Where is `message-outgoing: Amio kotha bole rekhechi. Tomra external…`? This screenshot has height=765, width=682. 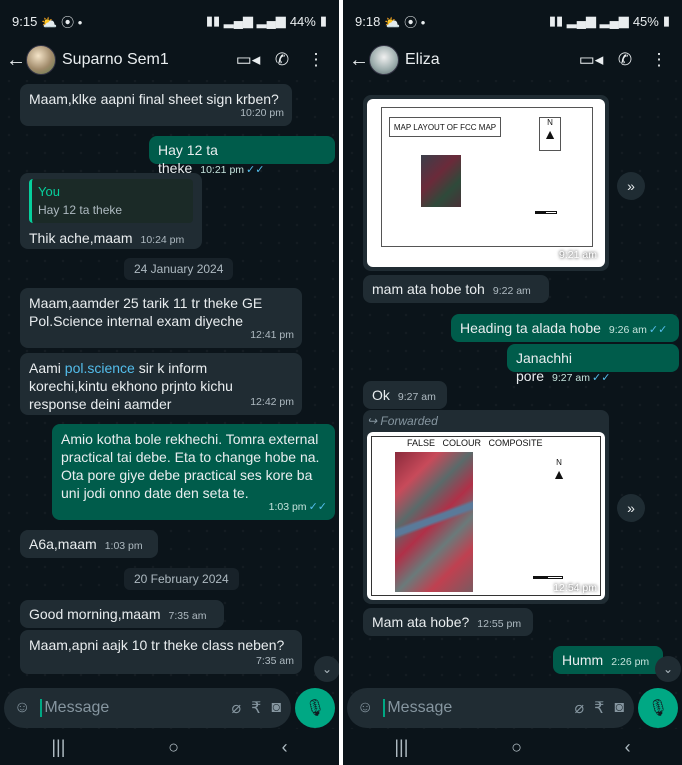
message-outgoing: Amio kotha bole rekhechi. Tomra external… is located at coordinates (193, 472).